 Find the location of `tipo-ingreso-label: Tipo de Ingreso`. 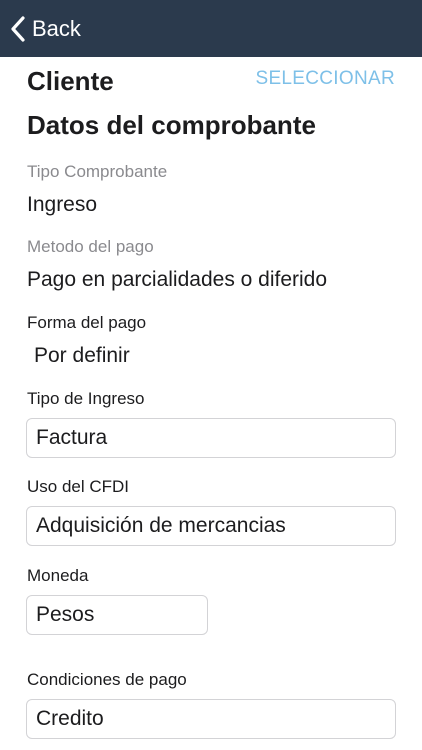

tipo-ingreso-label: Tipo de Ingreso is located at coordinates (86, 398).